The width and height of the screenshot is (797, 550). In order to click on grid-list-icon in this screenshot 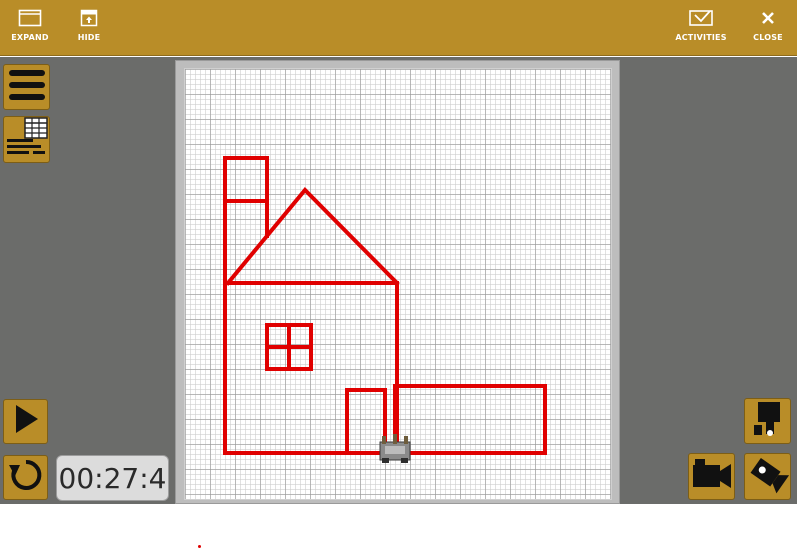, I will do `click(27, 139)`.